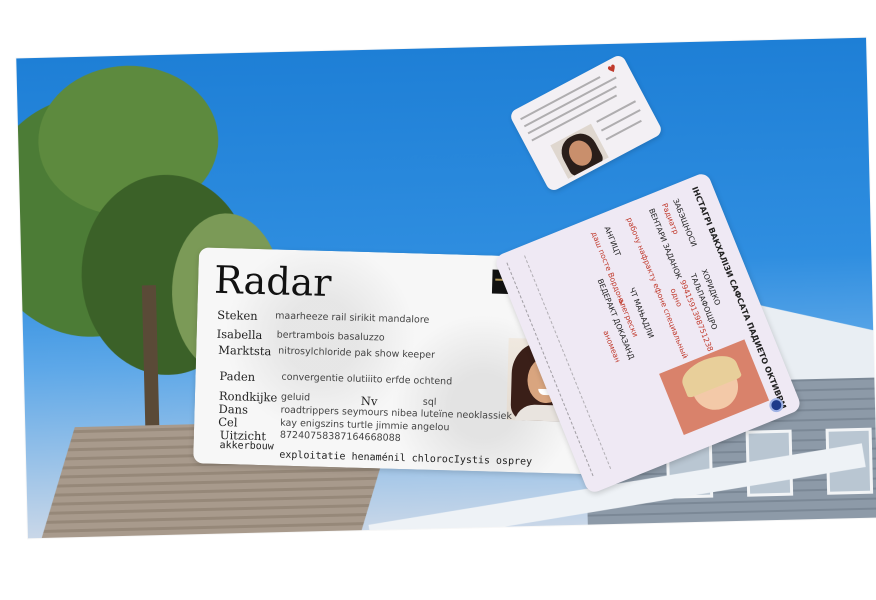 This screenshot has height=600, width=876. What do you see at coordinates (714, 387) in the screenshot?
I see `card-portrait-photo` at bounding box center [714, 387].